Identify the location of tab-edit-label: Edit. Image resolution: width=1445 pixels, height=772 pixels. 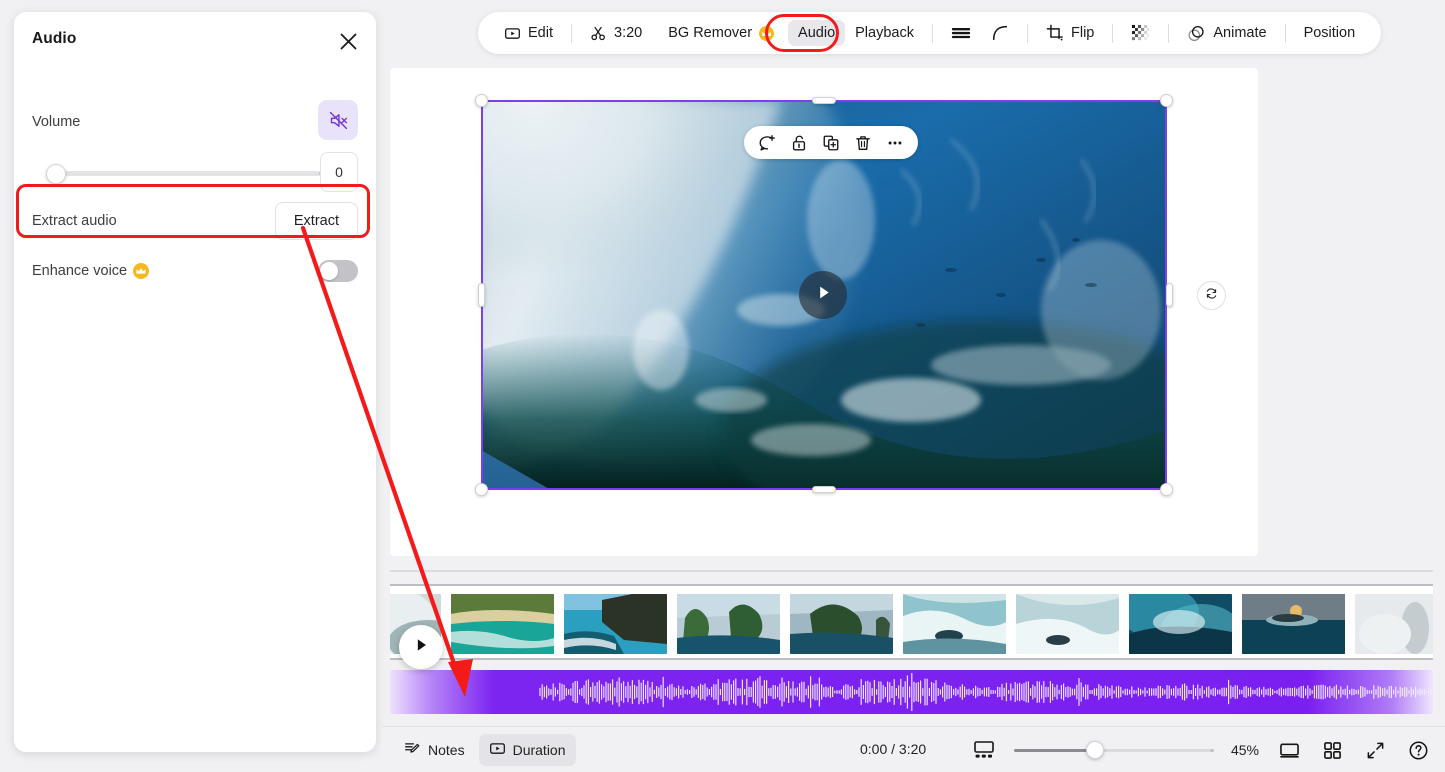
(540, 33).